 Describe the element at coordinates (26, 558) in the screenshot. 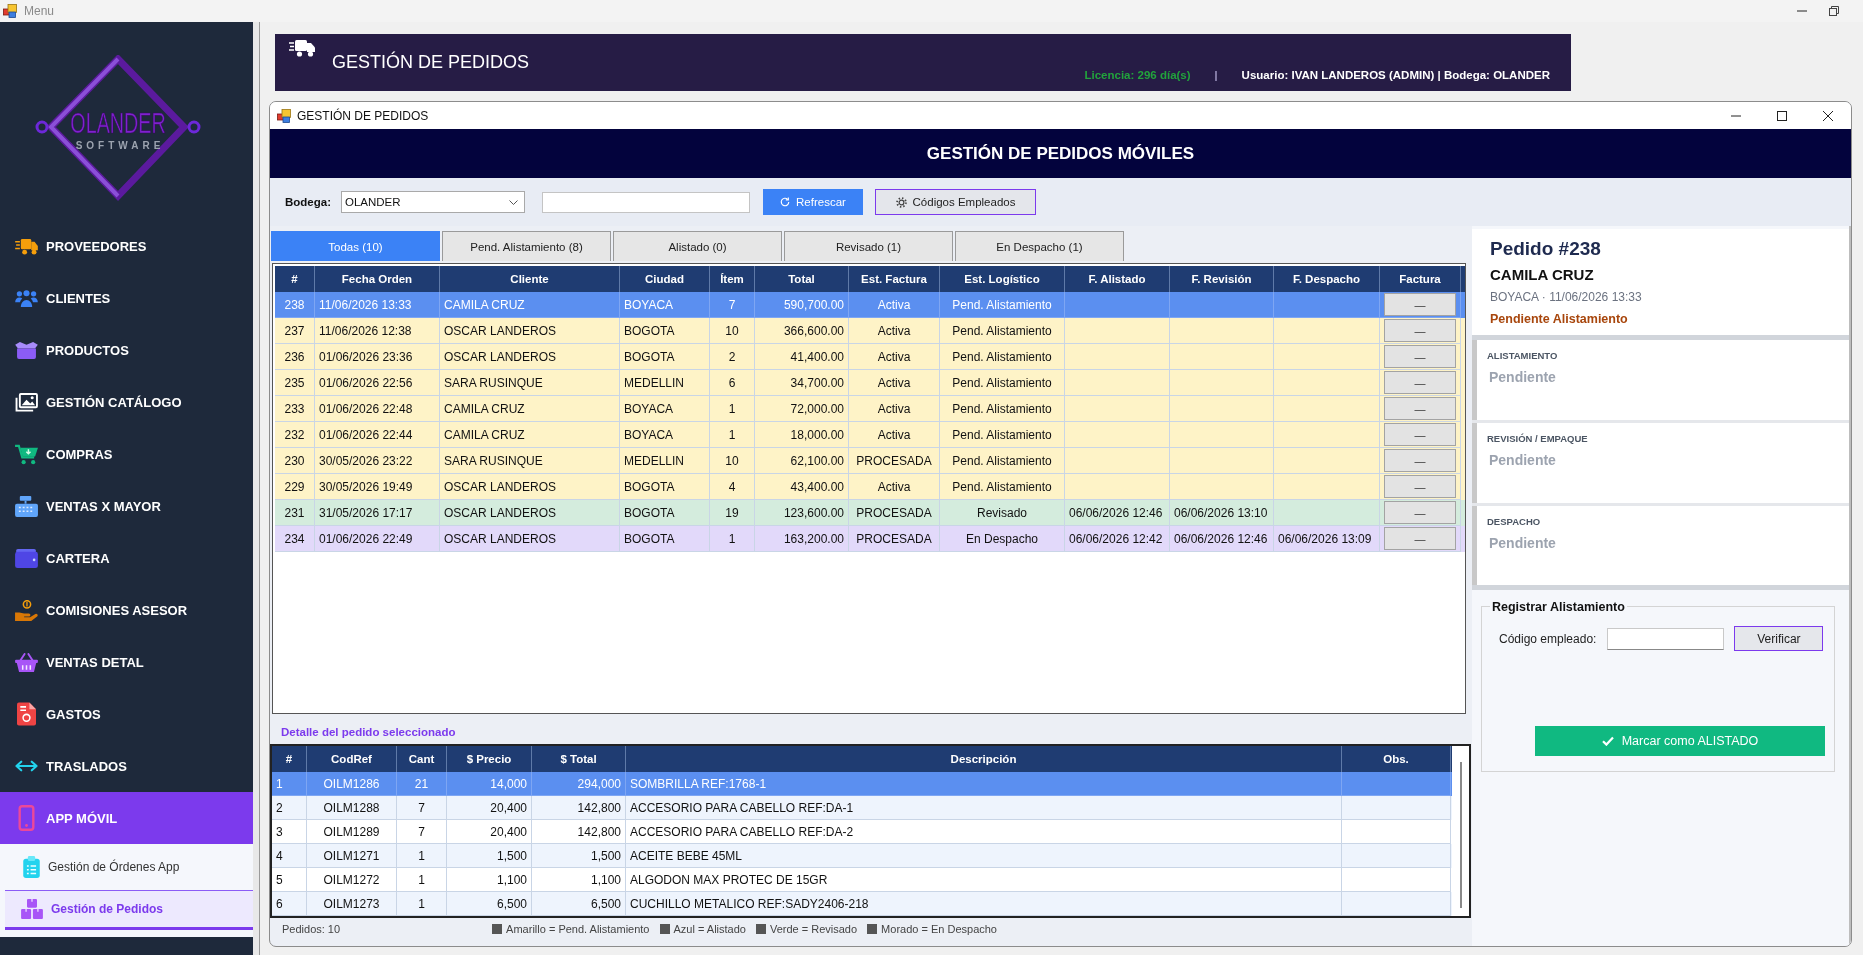

I see `wallet-icon` at that location.